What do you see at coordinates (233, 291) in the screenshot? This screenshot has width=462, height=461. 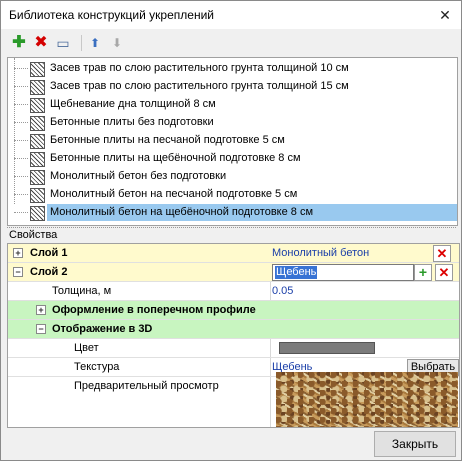 I see `property-row-thickness: Толщина, м 0.05` at bounding box center [233, 291].